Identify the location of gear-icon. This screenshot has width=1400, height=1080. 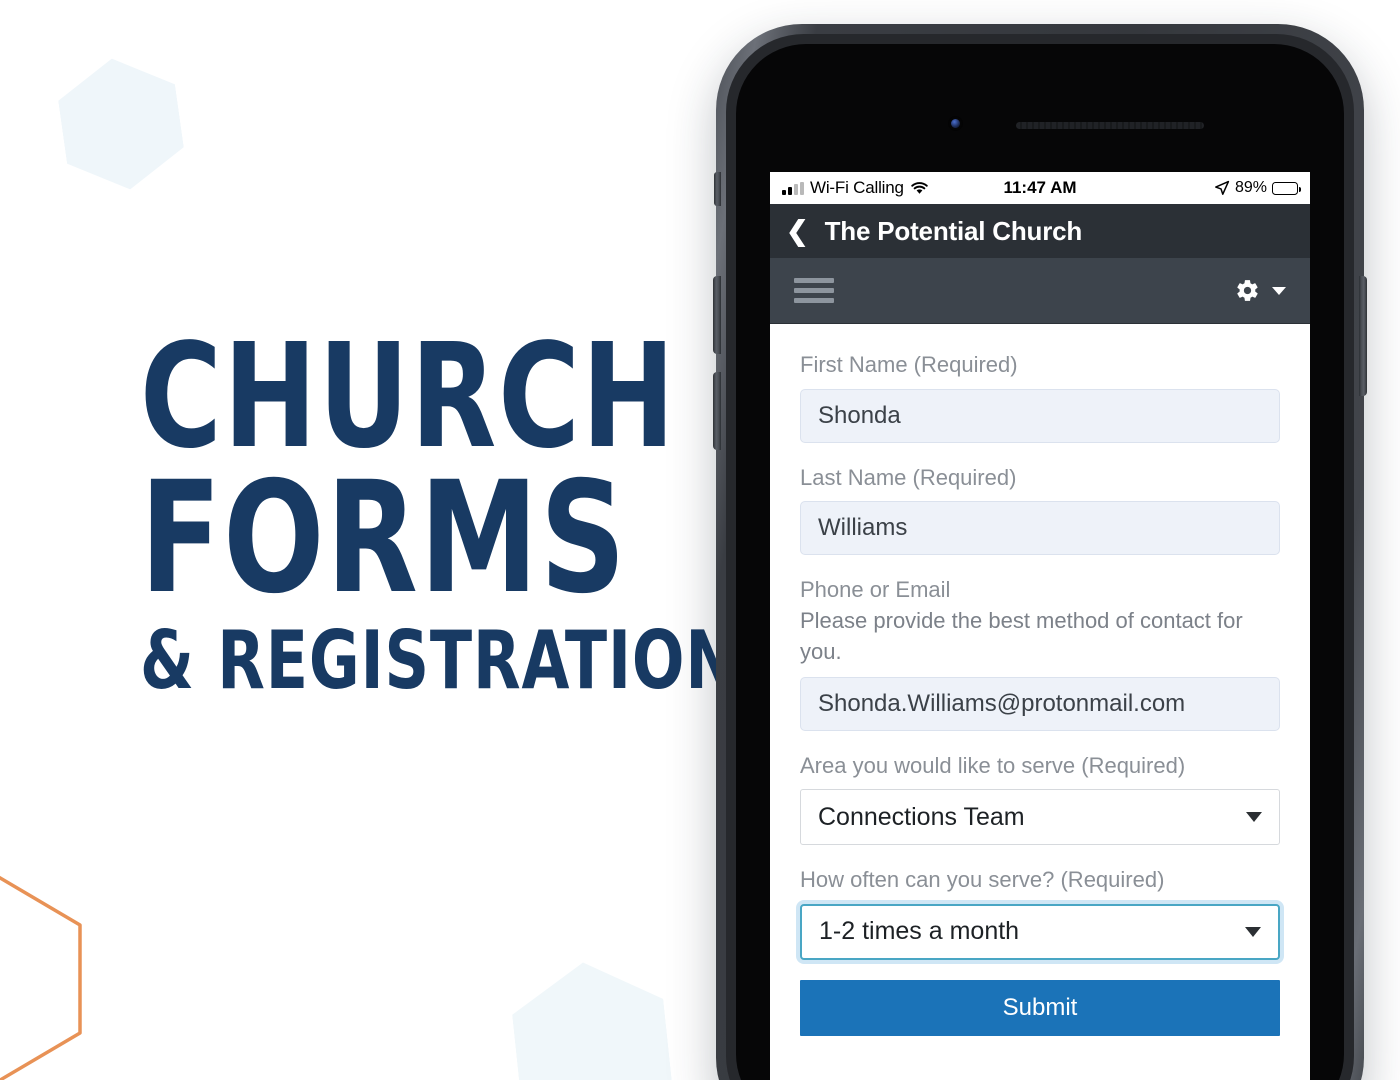
(1247, 290).